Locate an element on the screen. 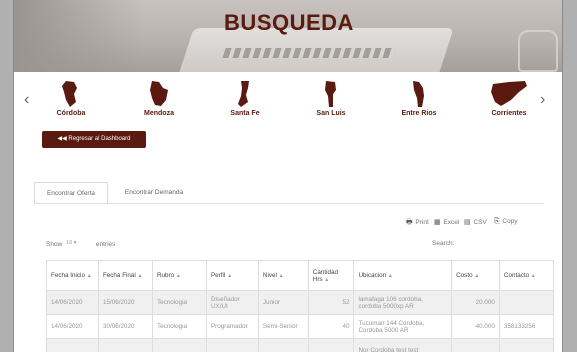 This screenshot has height=352, width=577. entries-label: entries is located at coordinates (105, 245).